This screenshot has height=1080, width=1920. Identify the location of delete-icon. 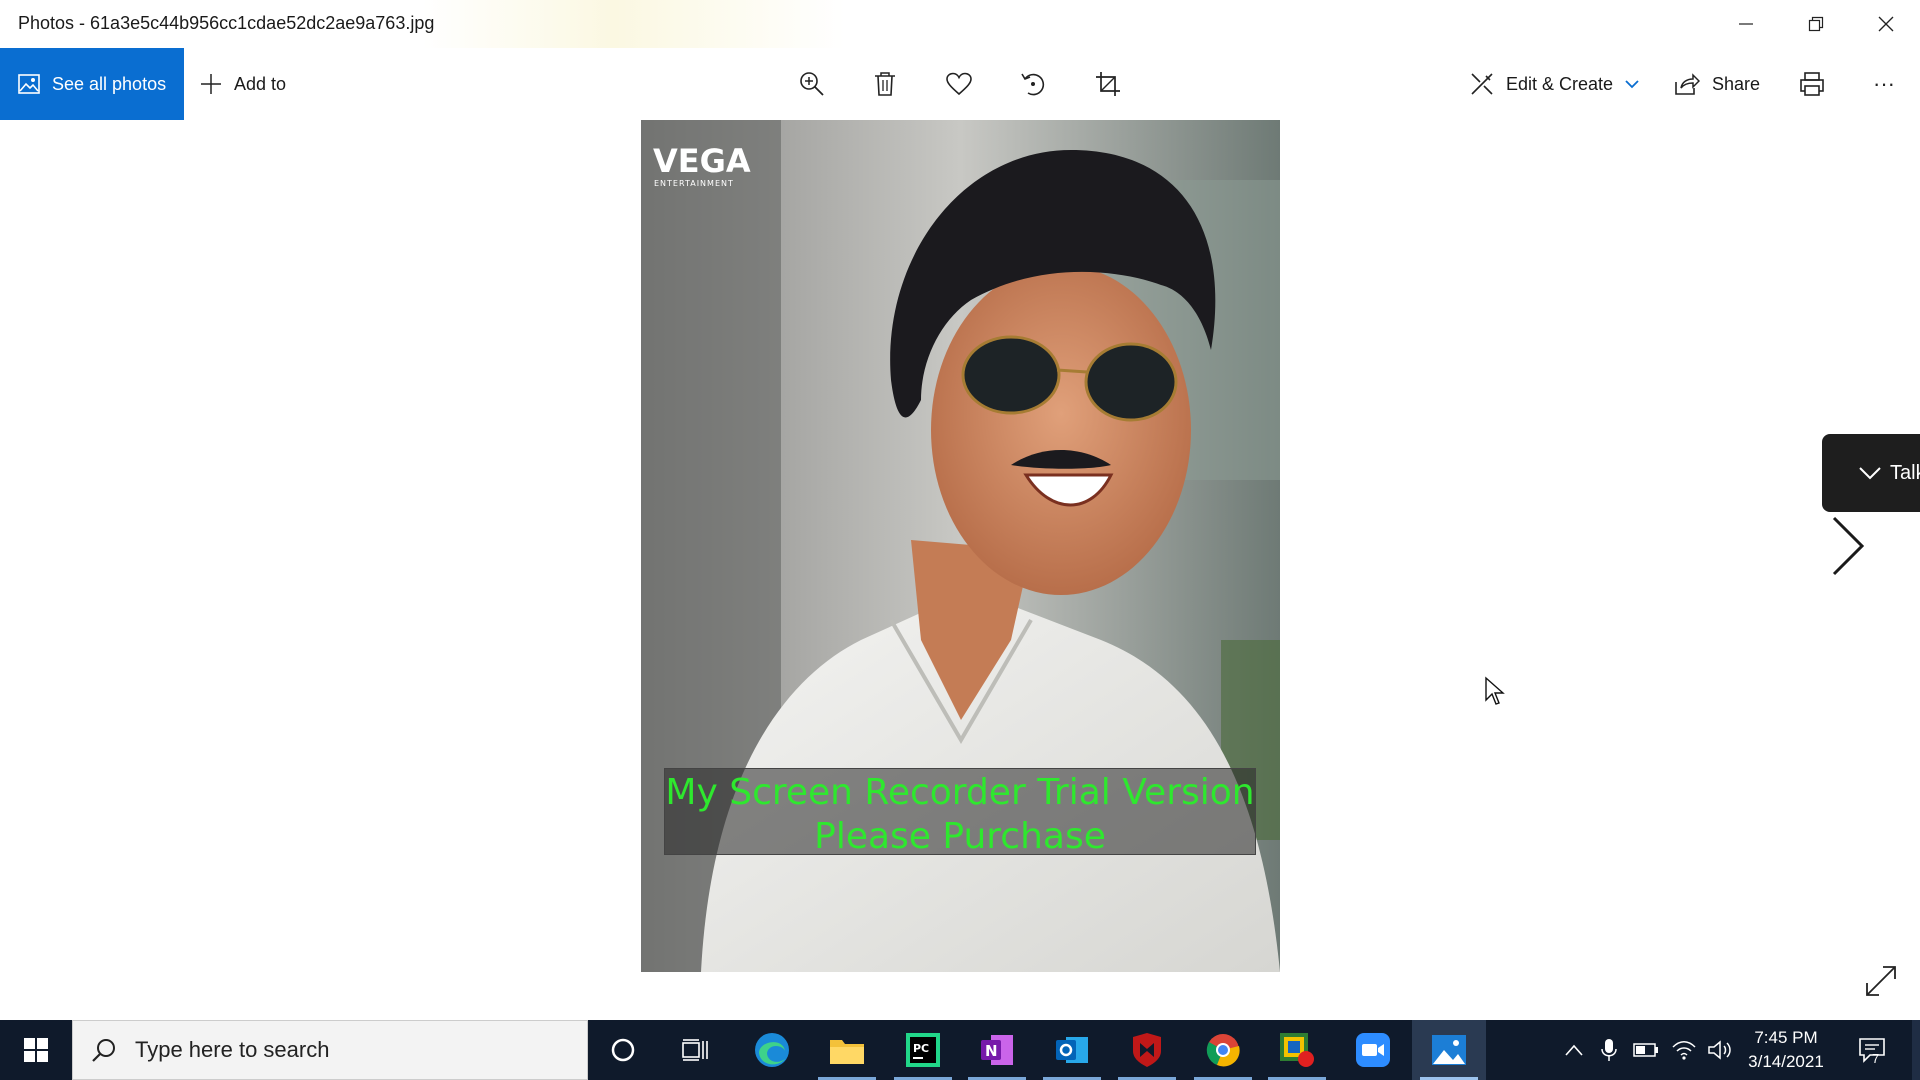
(885, 84).